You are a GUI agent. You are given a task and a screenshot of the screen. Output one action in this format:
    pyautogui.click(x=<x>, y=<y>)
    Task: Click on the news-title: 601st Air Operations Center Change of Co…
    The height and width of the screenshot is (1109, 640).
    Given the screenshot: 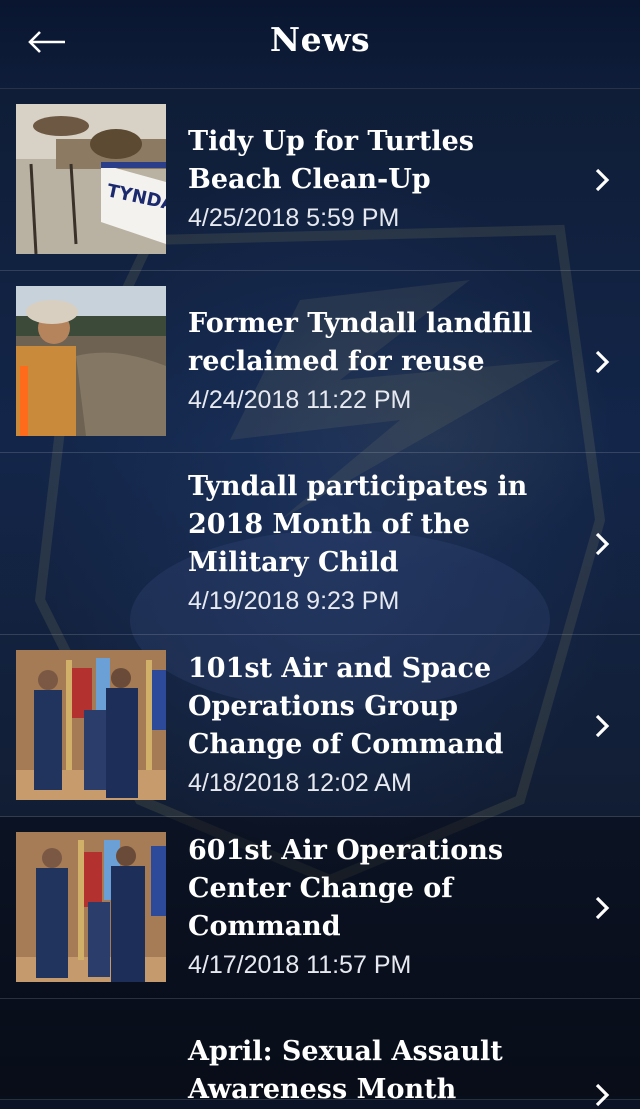 What is the action you would take?
    pyautogui.click(x=346, y=888)
    